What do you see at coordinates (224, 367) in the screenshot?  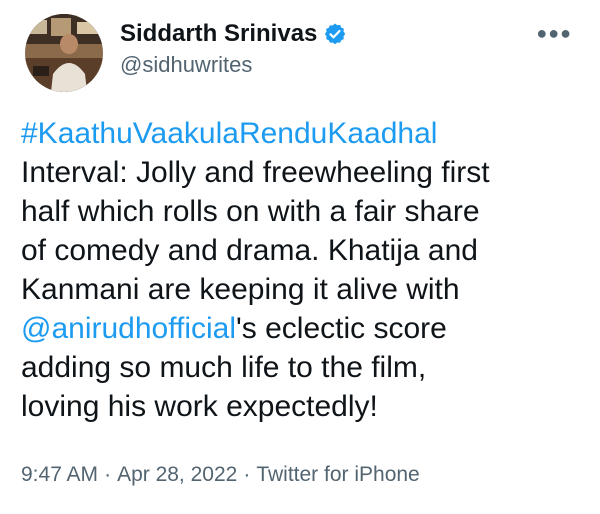 I see `tweet-line: adding so much life to the film,` at bounding box center [224, 367].